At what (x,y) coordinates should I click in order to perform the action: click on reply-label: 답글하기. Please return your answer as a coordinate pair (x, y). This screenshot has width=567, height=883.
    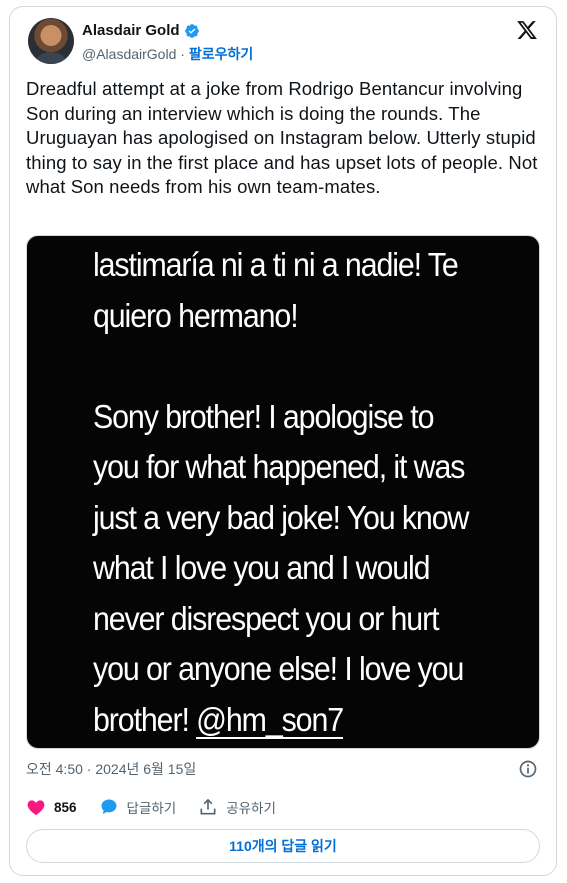
    Looking at the image, I should click on (151, 808).